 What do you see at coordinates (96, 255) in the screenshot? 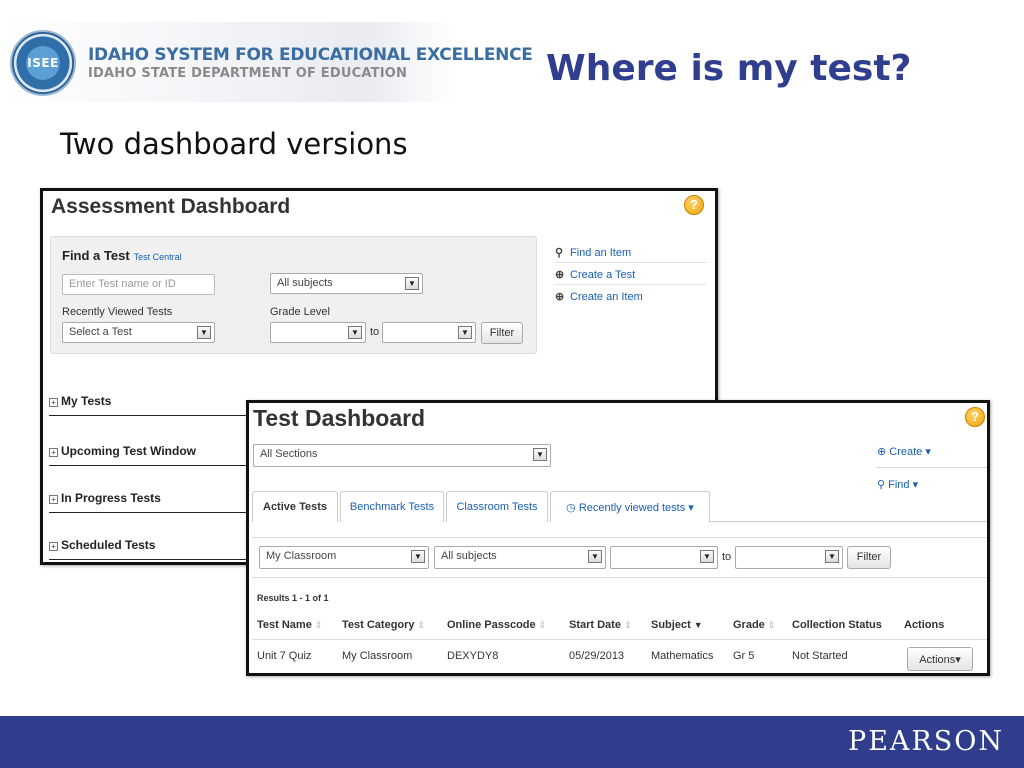
I see `find-a-test-label: Find a Test` at bounding box center [96, 255].